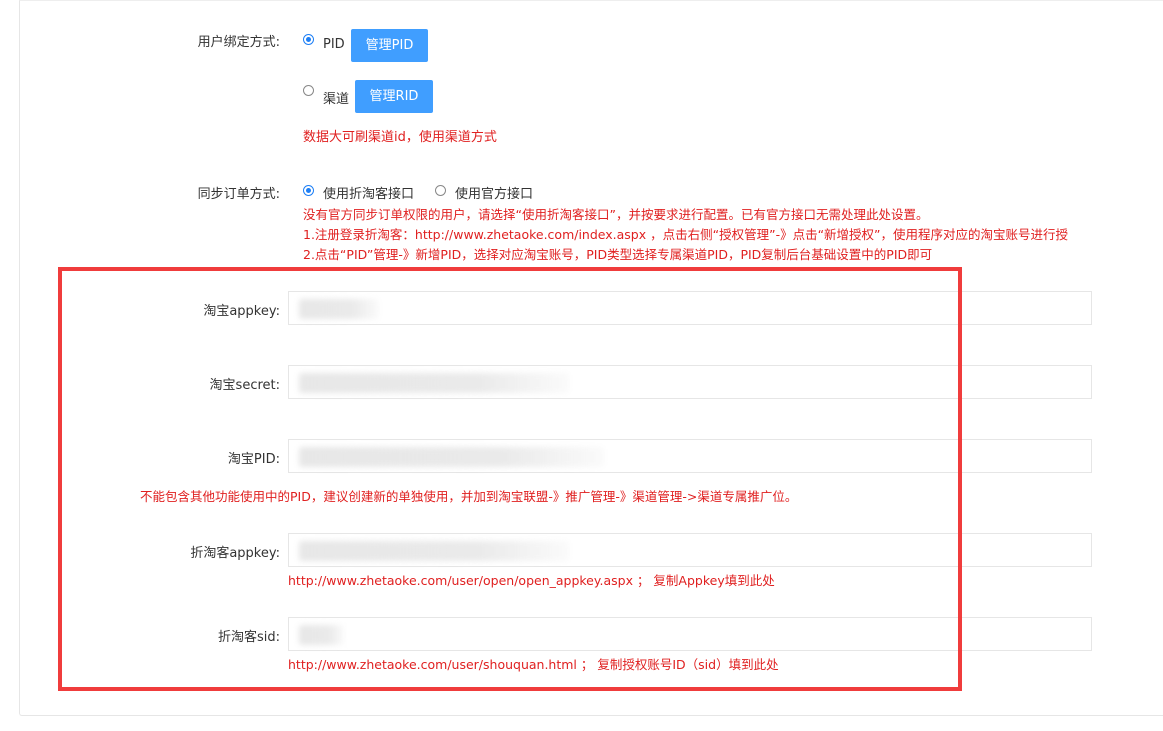 This screenshot has height=731, width=1163. Describe the element at coordinates (389, 45) in the screenshot. I see `manage-pid-button: 管理PID` at that location.